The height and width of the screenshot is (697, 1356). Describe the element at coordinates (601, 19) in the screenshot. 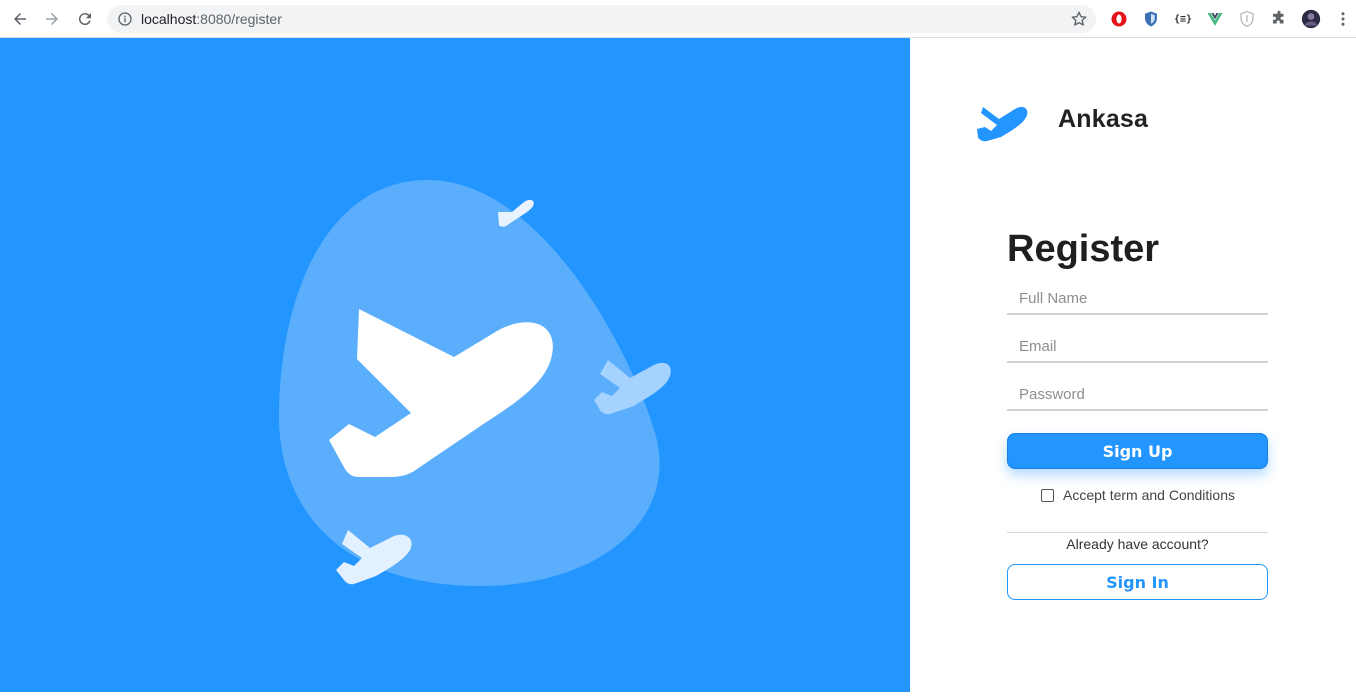

I see `address-bar: localhost:8080/register` at that location.